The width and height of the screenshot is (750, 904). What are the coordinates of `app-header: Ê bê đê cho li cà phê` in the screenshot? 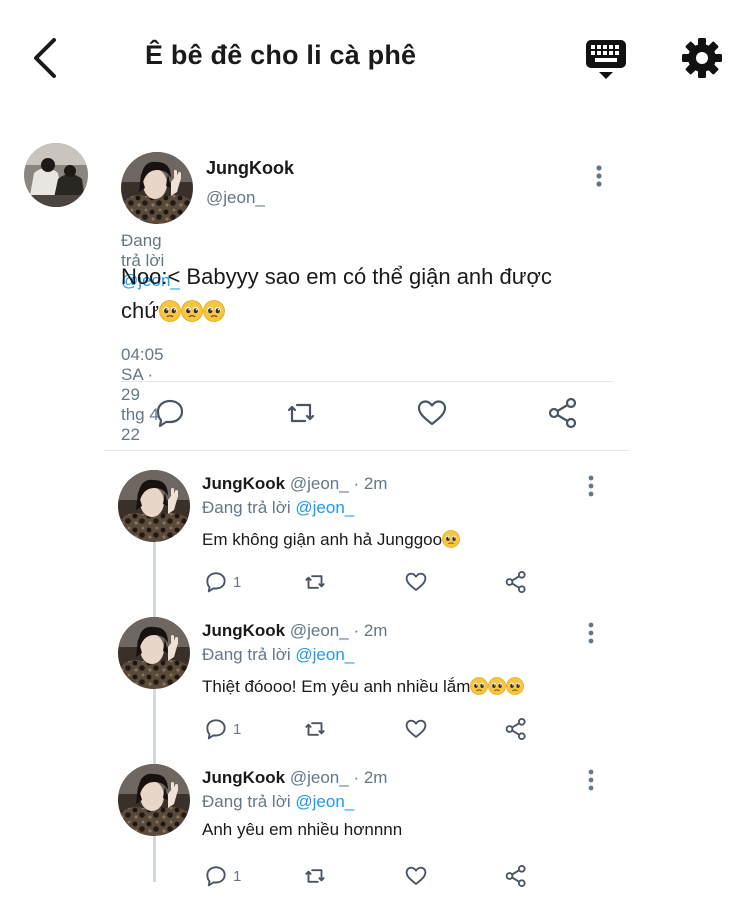 It's located at (375, 55).